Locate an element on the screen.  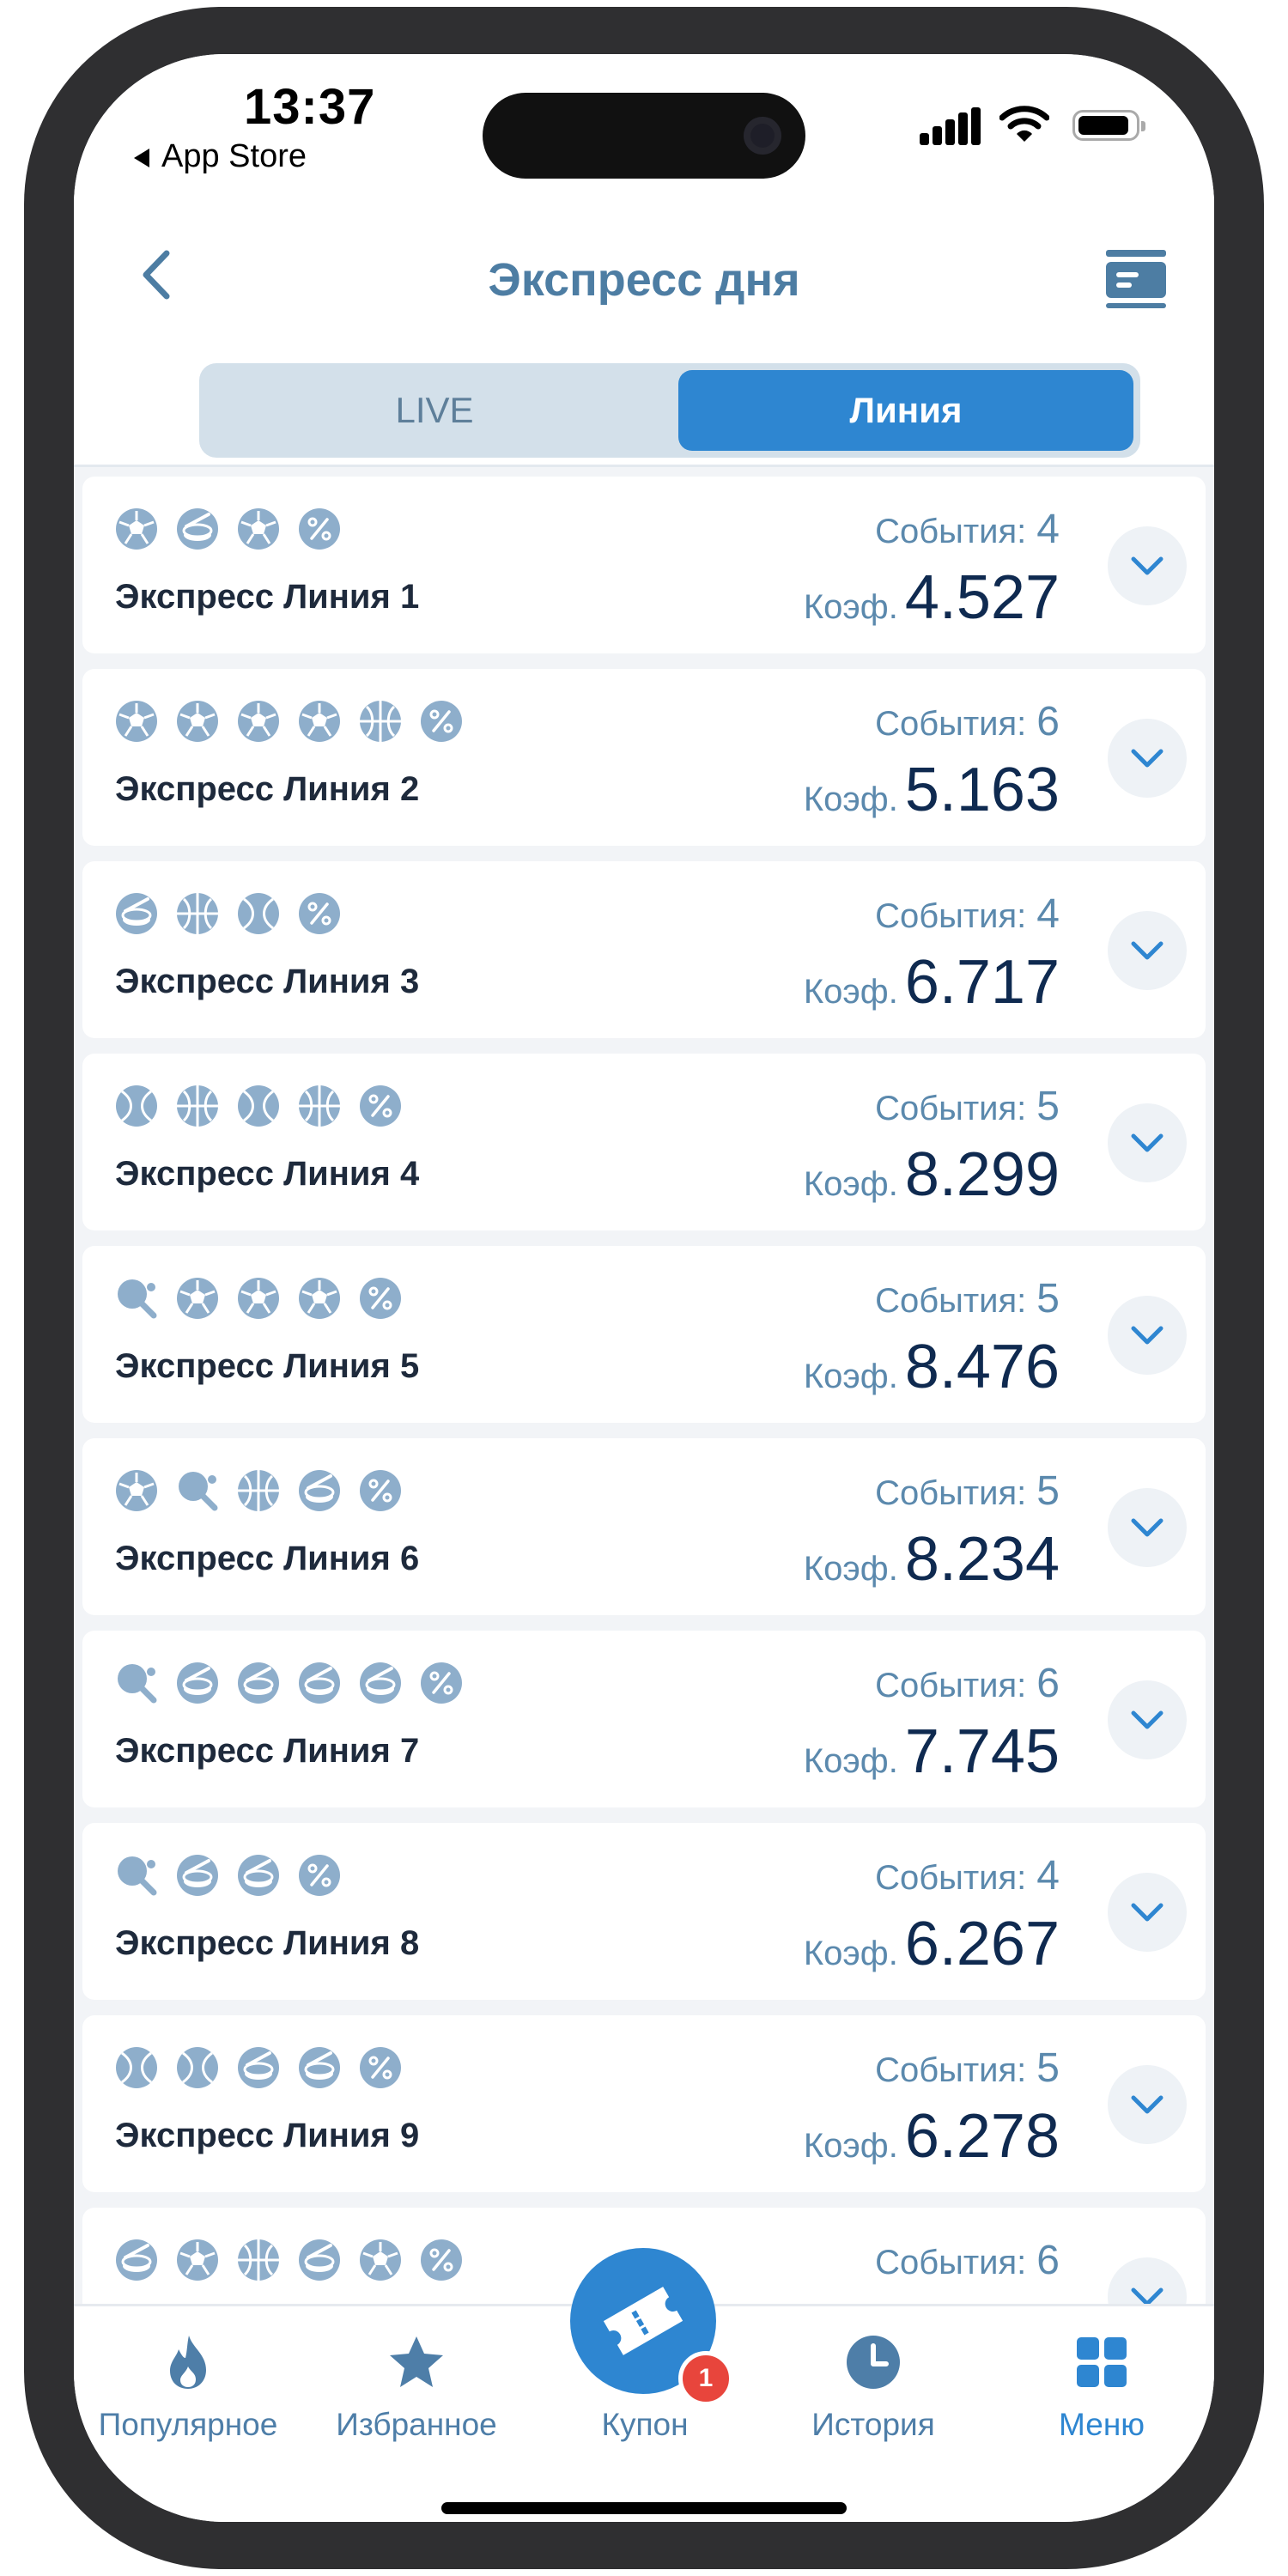
coupon-list-icon is located at coordinates (1136, 279).